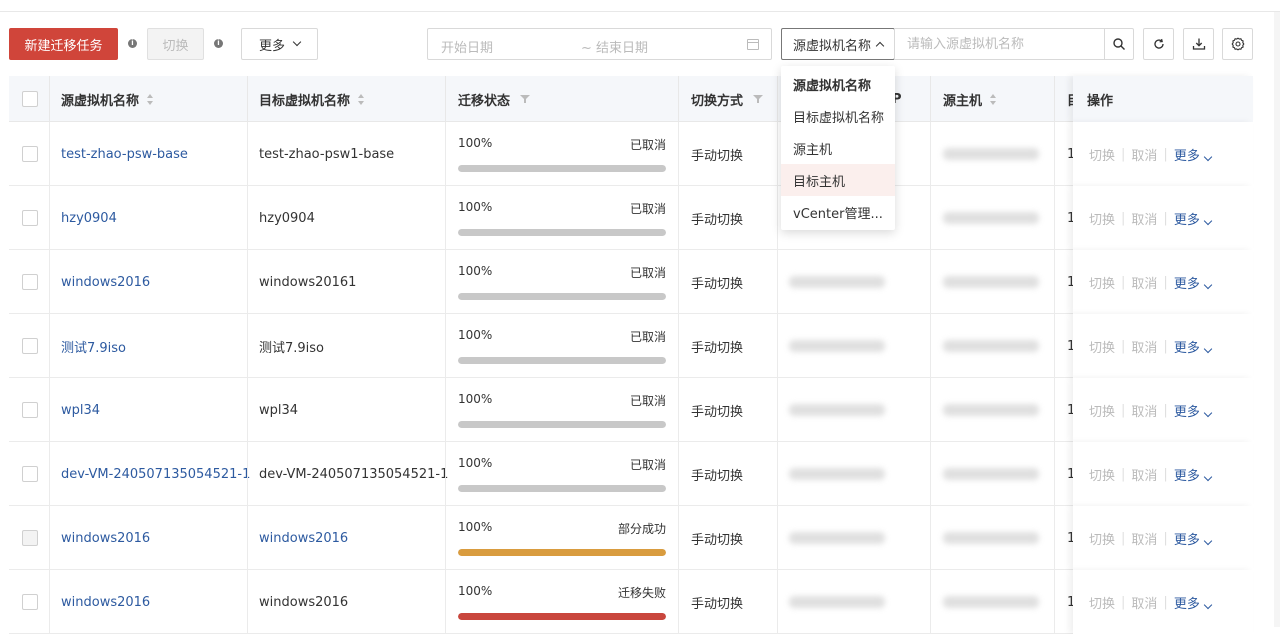  I want to click on more-dropdown-button: 更多, so click(279, 44).